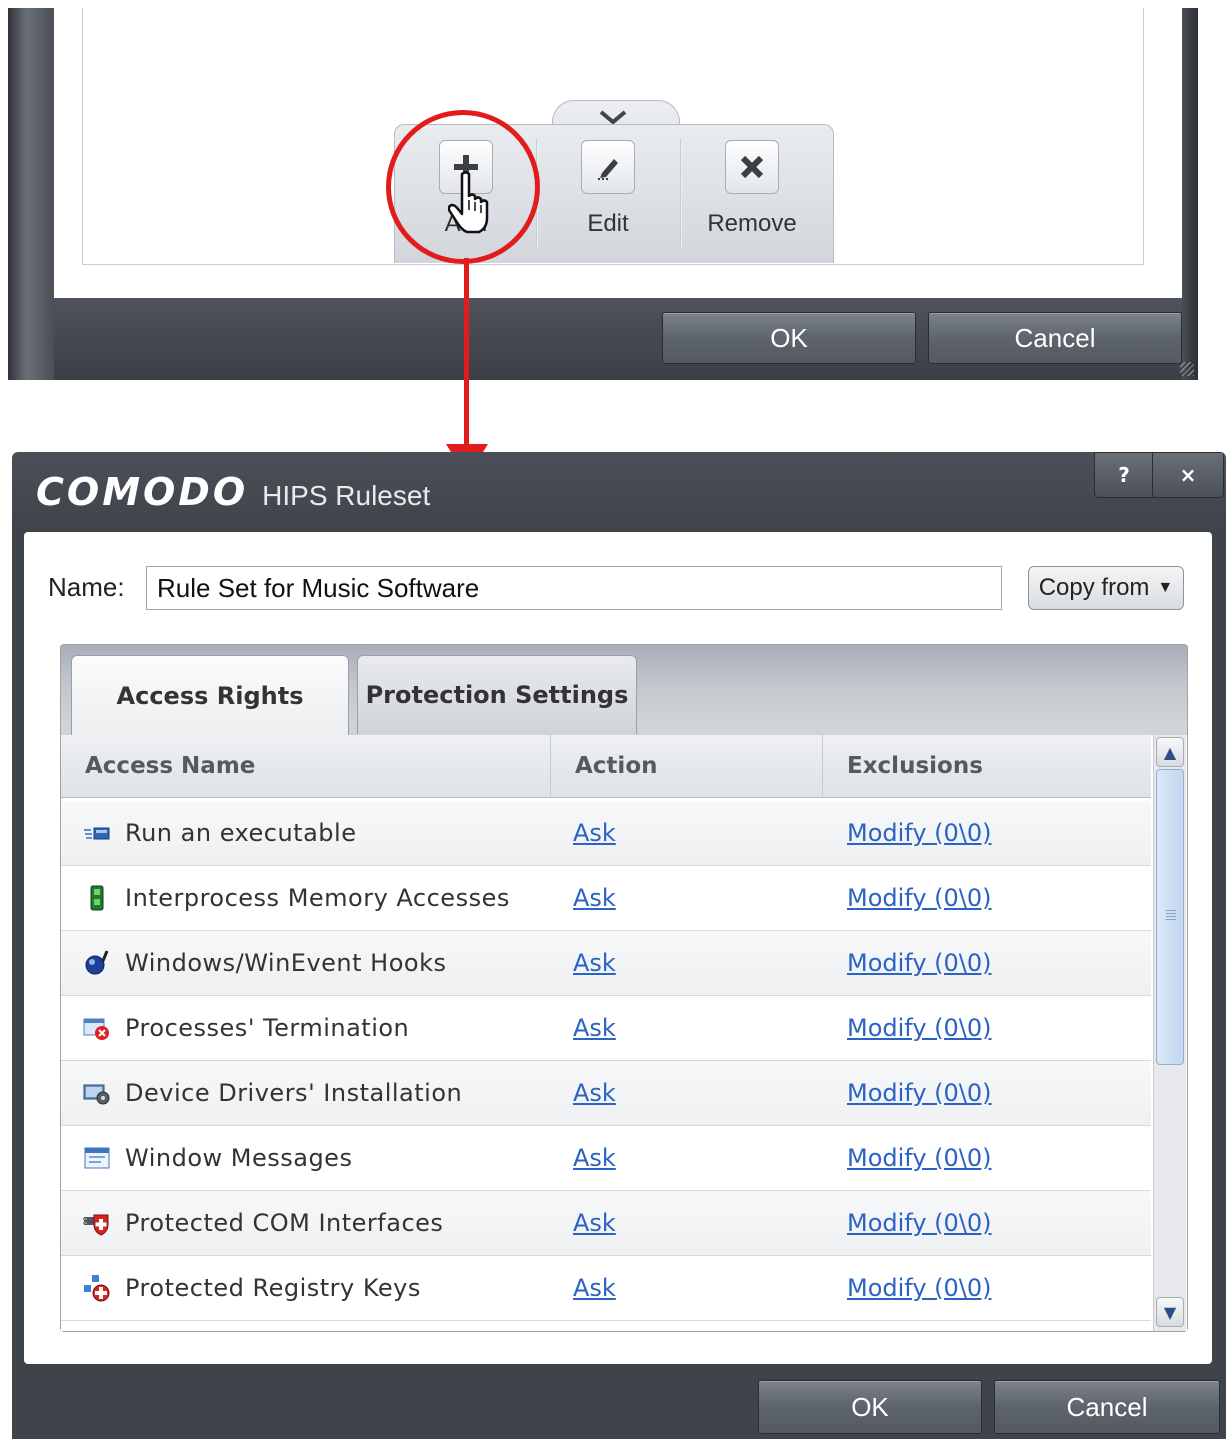 The height and width of the screenshot is (1439, 1228). Describe the element at coordinates (1107, 1407) in the screenshot. I see `cancel-button: Cancel` at that location.